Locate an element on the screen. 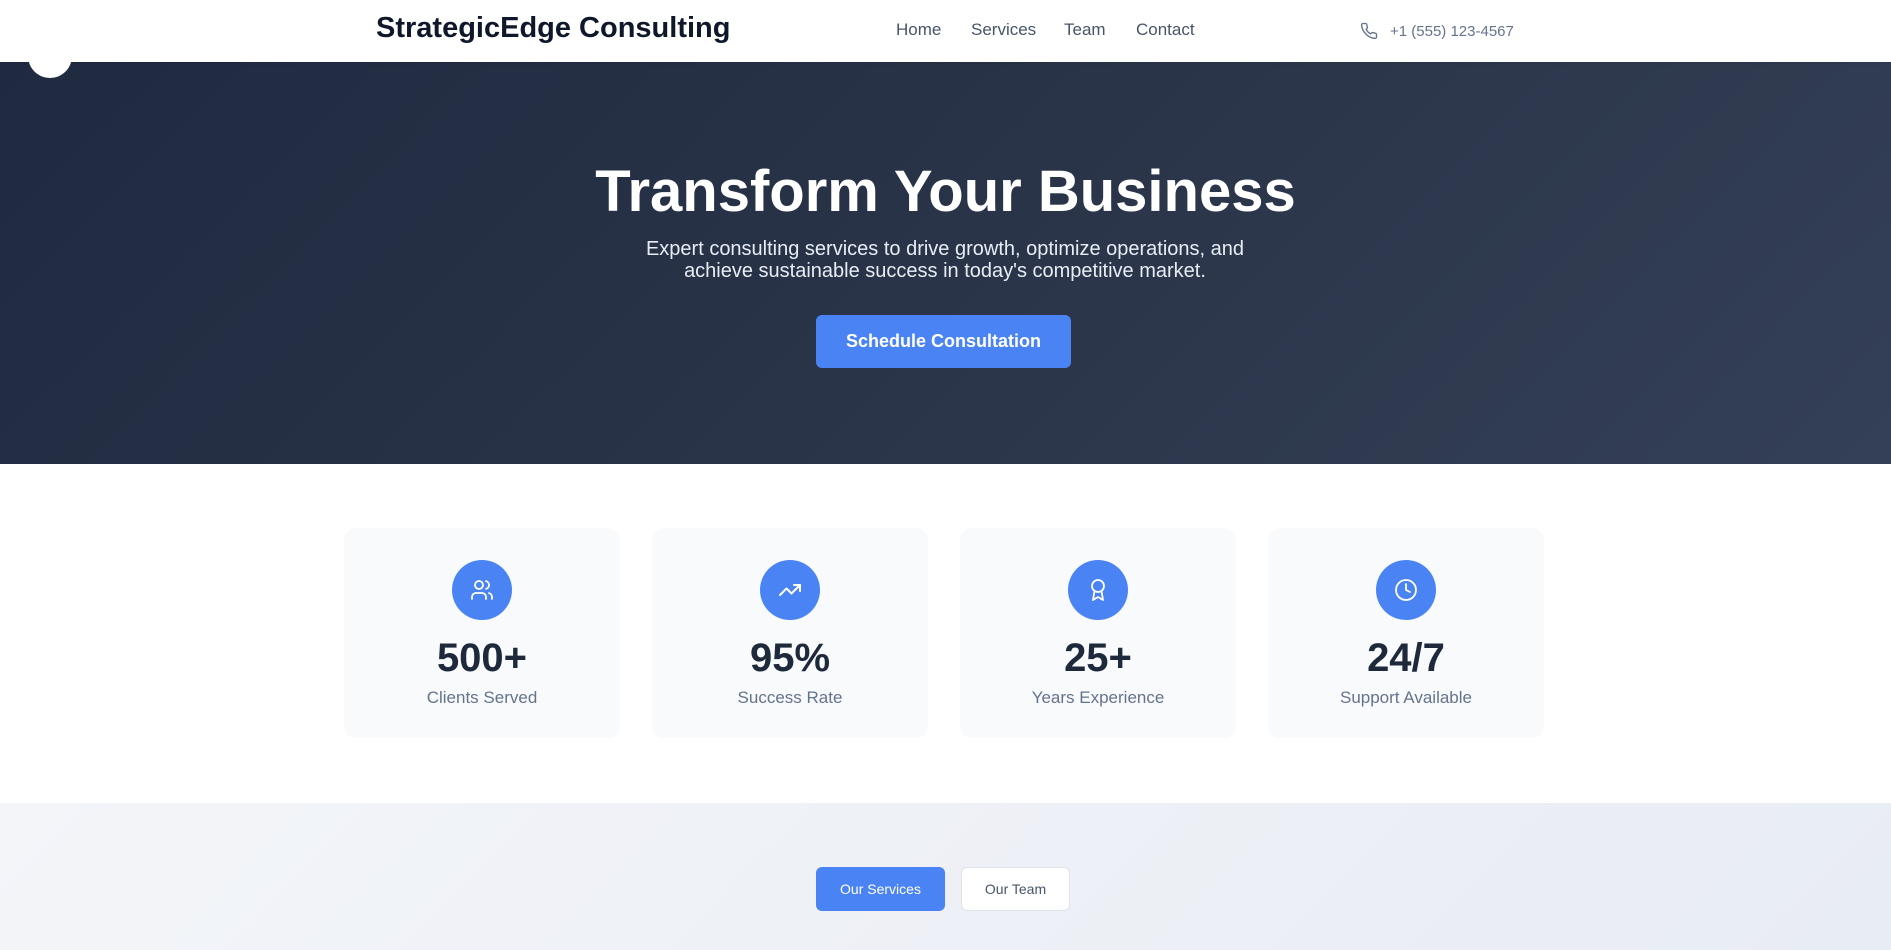  hero-title: Transform Your Business is located at coordinates (945, 191).